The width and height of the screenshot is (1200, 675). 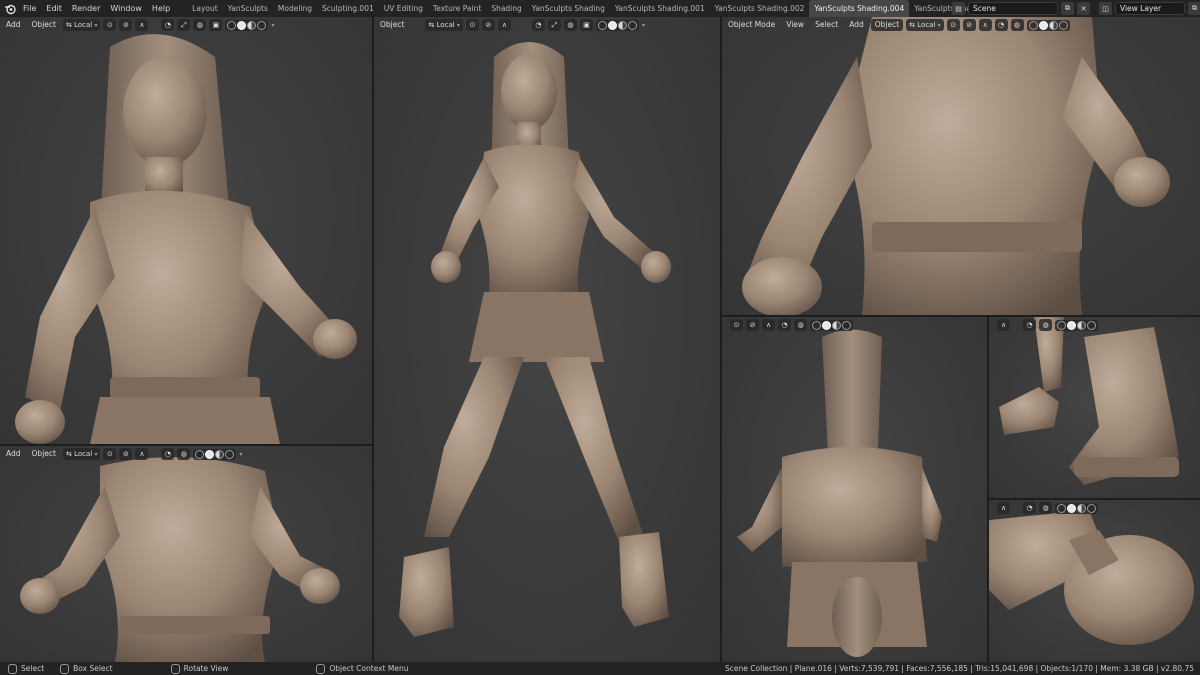 What do you see at coordinates (403, 8) in the screenshot?
I see `workspace-tab: UV Editing` at bounding box center [403, 8].